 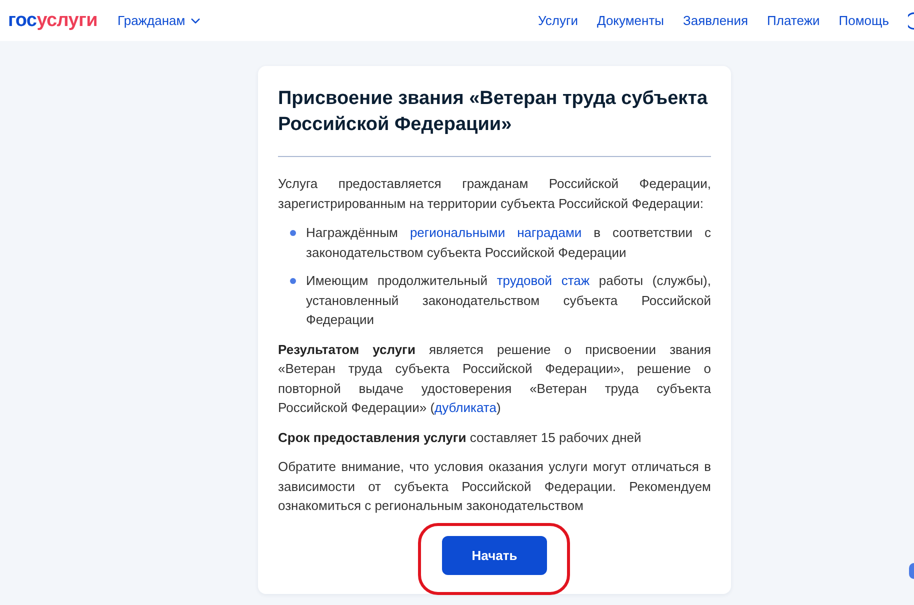 I want to click on caret-icon, so click(x=195, y=21).